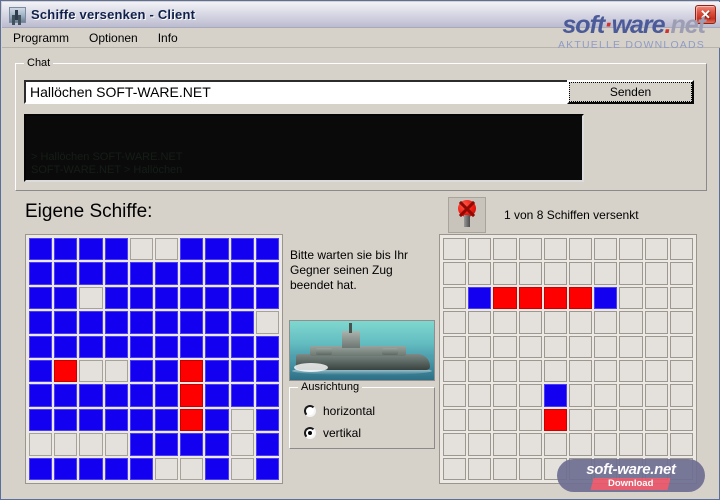 The image size is (720, 500). I want to click on enemy-cell-r5c4, so click(530, 346).